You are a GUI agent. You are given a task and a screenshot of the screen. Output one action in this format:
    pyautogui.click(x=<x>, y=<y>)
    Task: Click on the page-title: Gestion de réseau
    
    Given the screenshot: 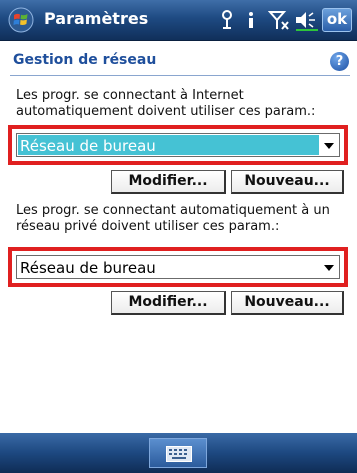 What is the action you would take?
    pyautogui.click(x=85, y=60)
    